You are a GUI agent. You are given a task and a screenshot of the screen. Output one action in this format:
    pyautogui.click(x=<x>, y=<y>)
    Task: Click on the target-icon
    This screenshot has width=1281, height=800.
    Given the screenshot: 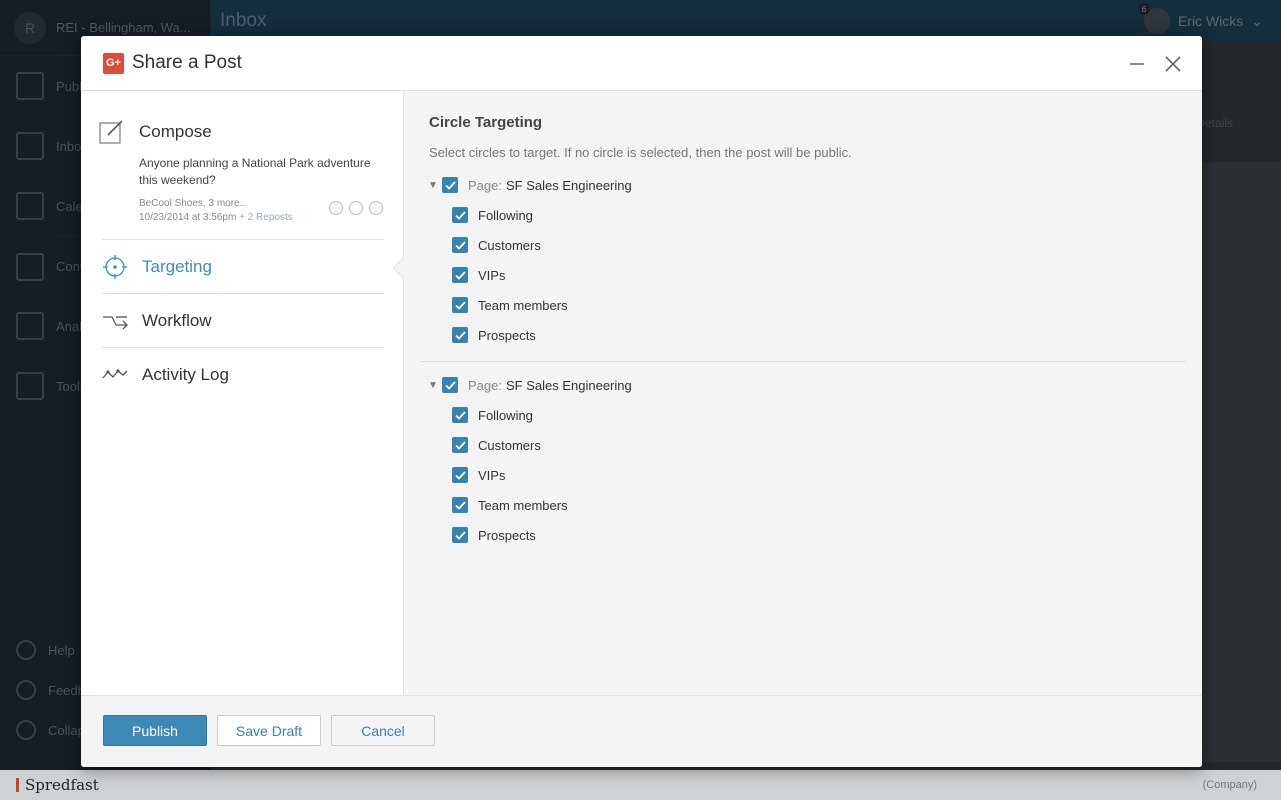 What is the action you would take?
    pyautogui.click(x=115, y=266)
    